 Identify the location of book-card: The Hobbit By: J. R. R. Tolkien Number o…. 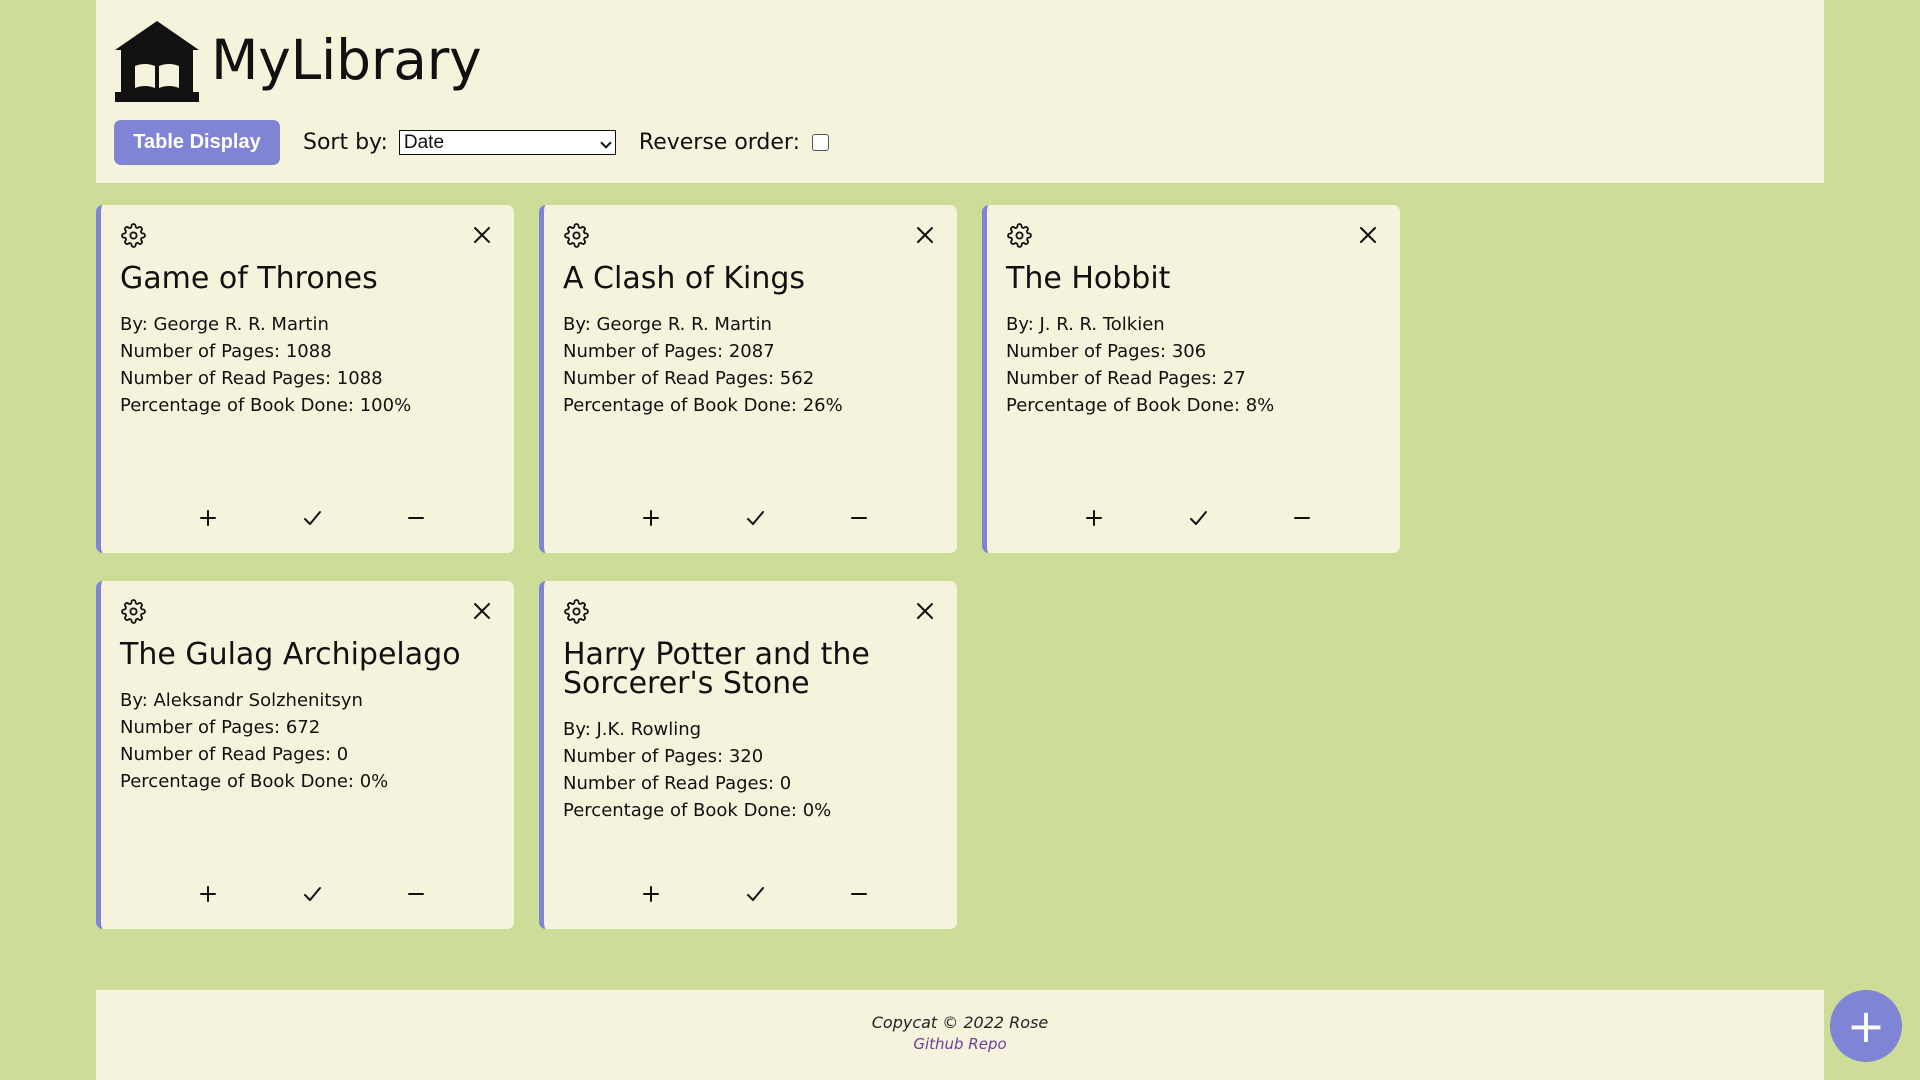
(1191, 379).